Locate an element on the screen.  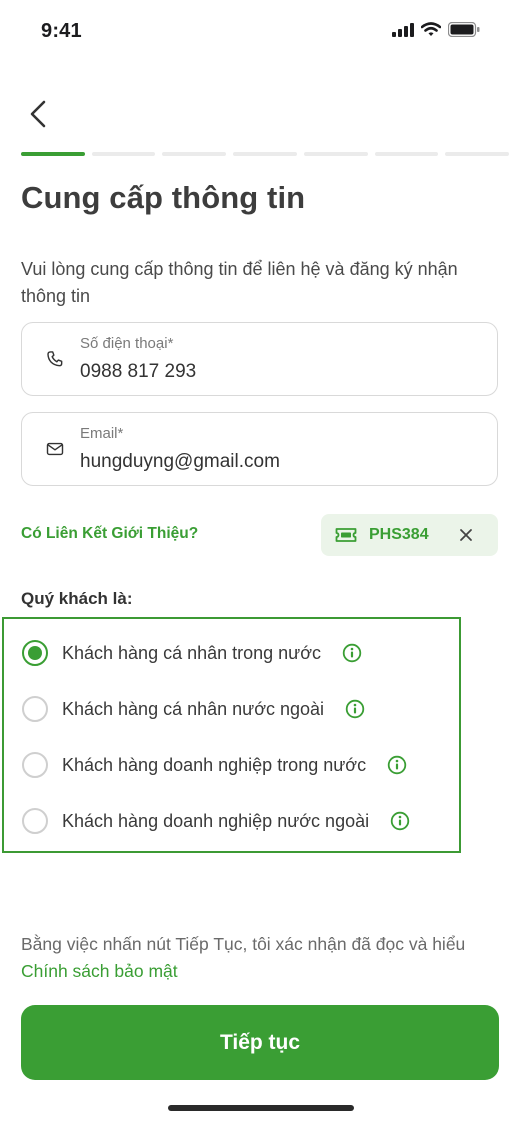
customer-type-option-foreign-individual: Khách hàng cá nhân nước ngoài is located at coordinates (194, 709).